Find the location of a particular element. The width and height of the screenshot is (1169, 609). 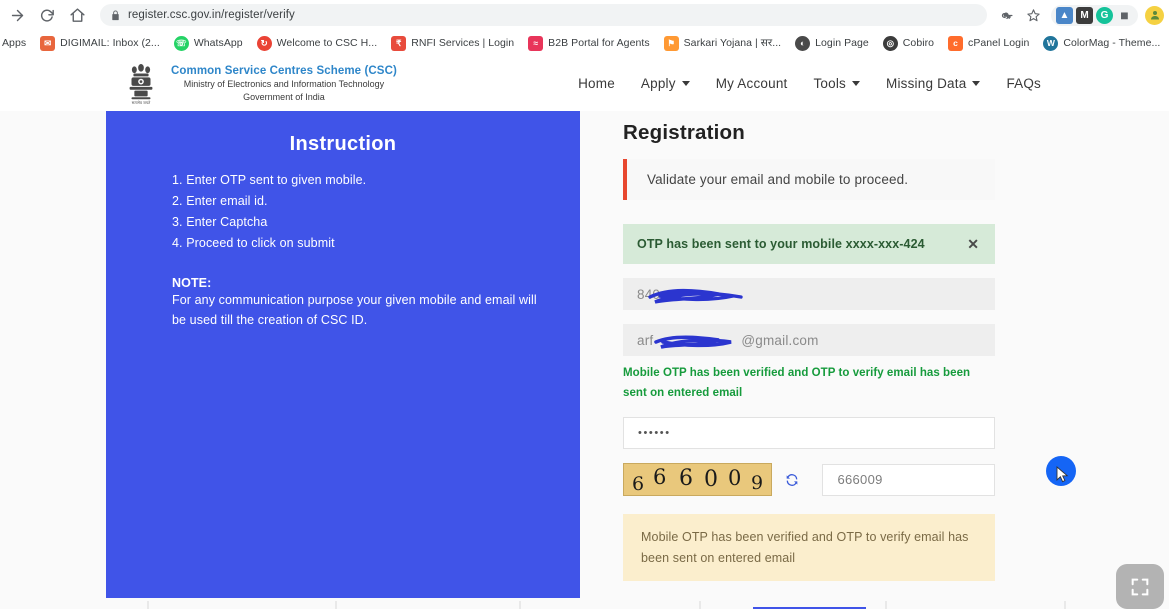

captcha-input-value: 666009 is located at coordinates (860, 480).